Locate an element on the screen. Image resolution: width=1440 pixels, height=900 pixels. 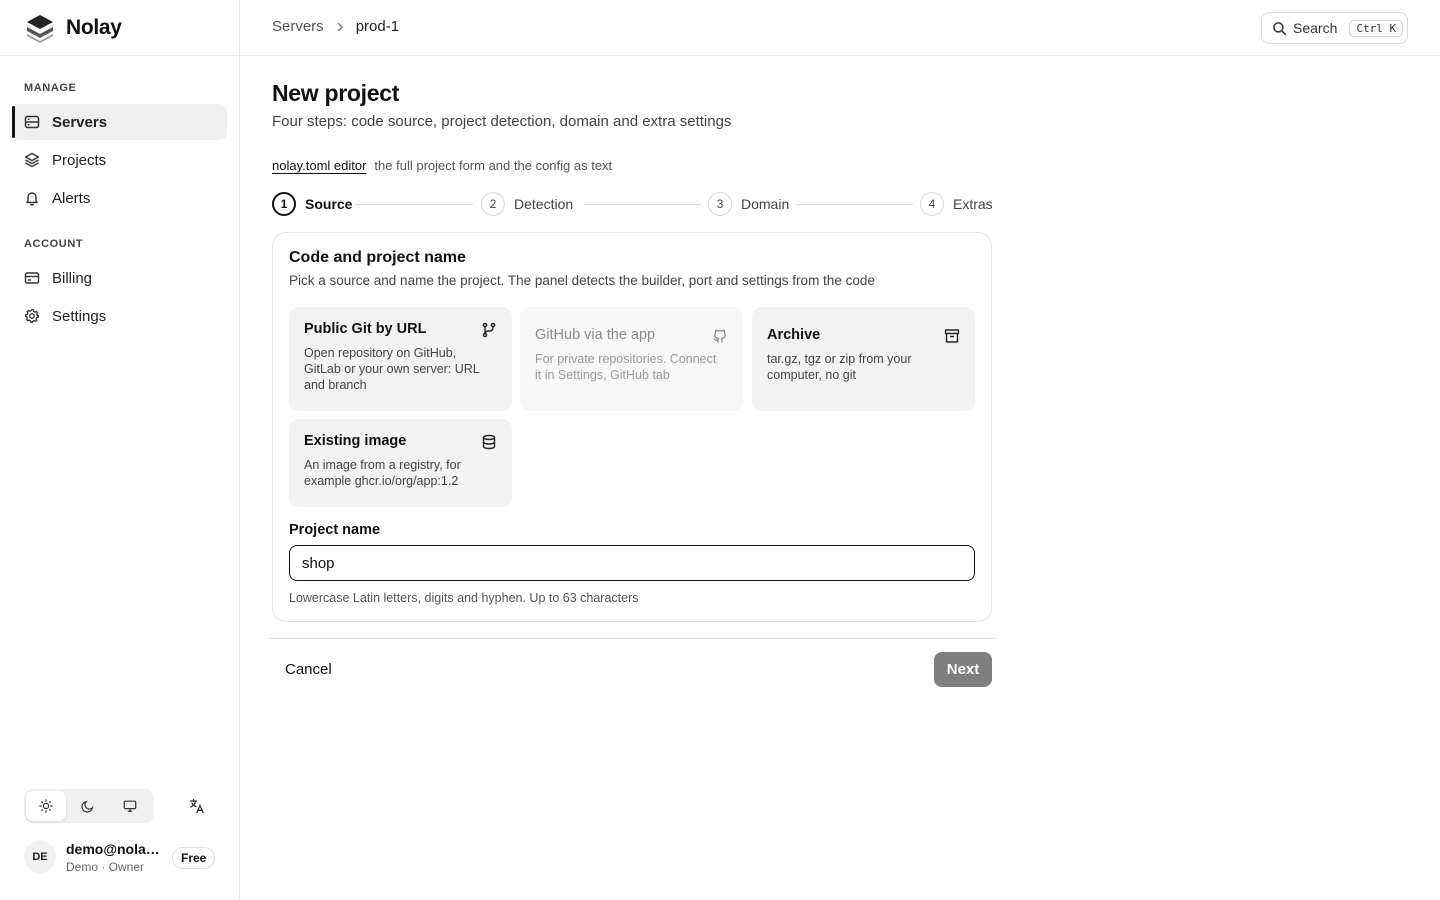
option-title: Public Git by URL is located at coordinates (365, 329).